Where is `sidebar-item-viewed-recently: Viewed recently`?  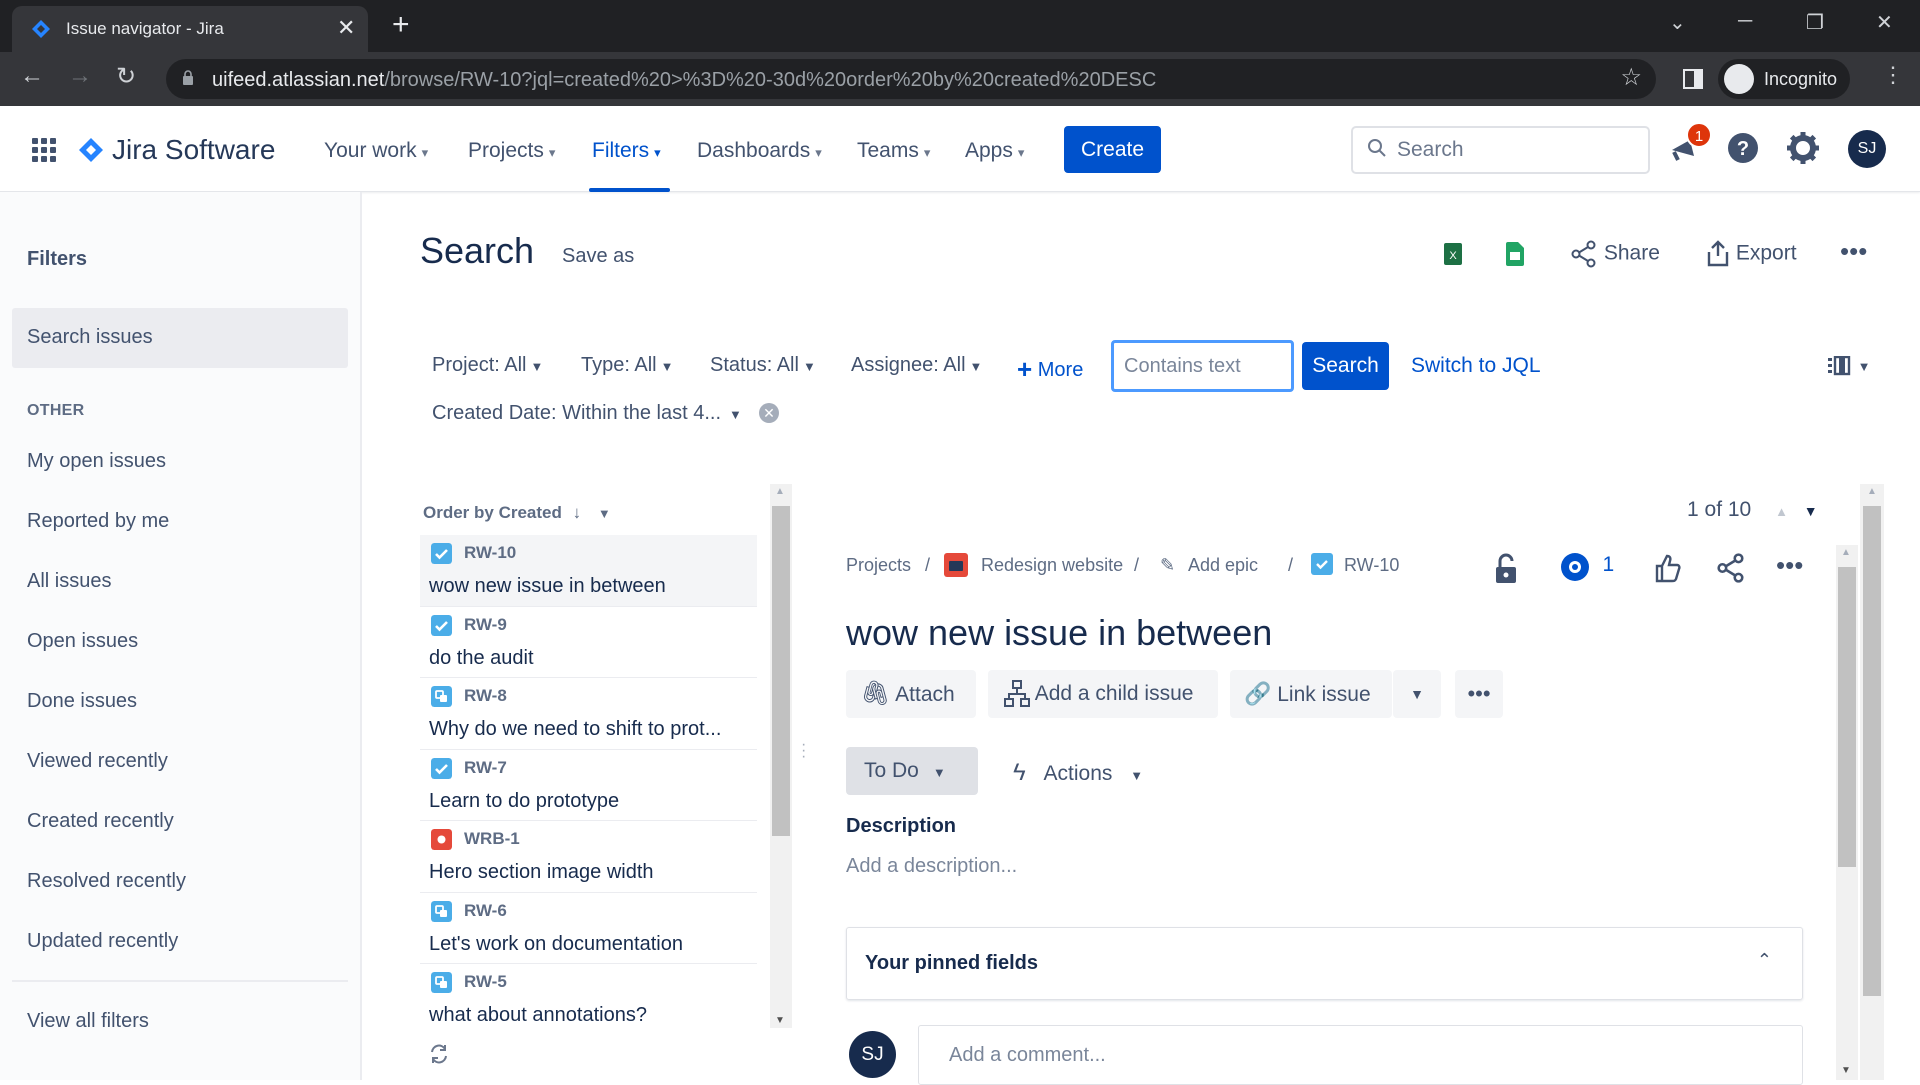 sidebar-item-viewed-recently: Viewed recently is located at coordinates (97, 761).